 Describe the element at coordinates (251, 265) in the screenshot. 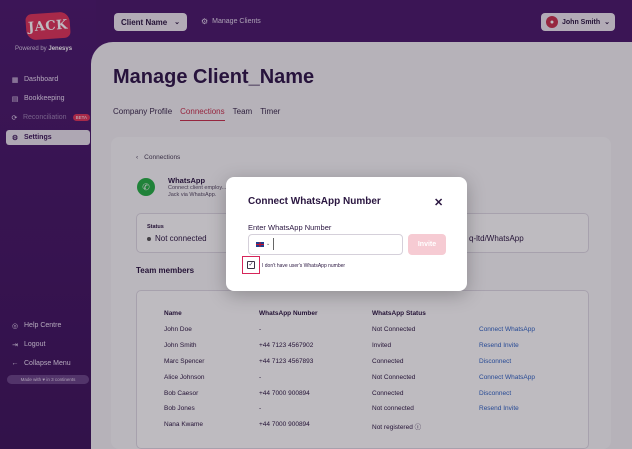

I see `no-number-checkbox: ✓` at that location.